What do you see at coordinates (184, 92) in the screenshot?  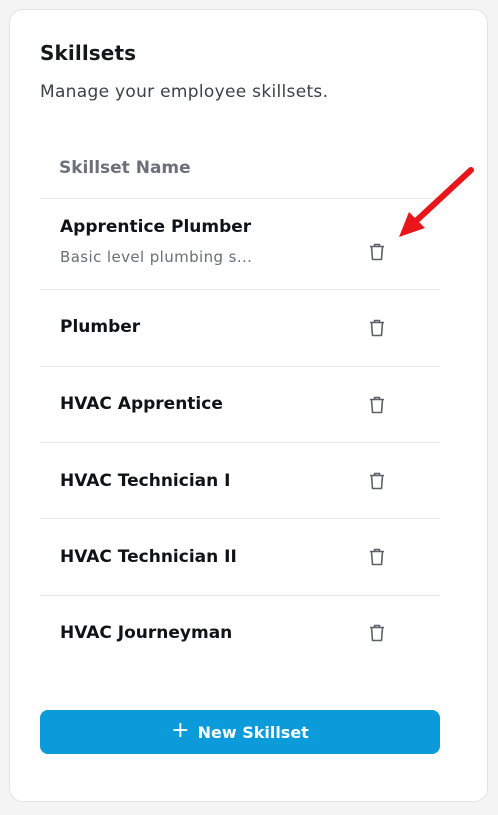 I see `card-subtitle: Manage your employee skillsets.` at bounding box center [184, 92].